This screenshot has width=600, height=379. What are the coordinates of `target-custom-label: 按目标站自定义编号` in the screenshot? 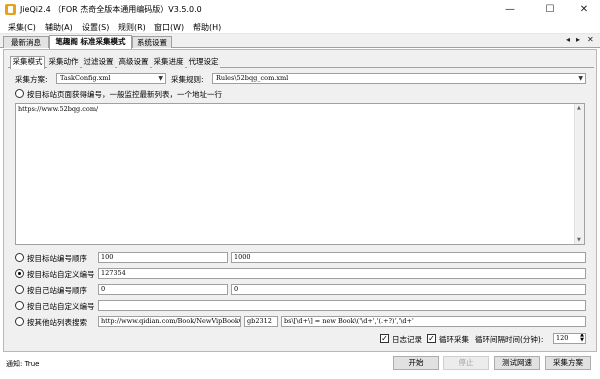 It's located at (61, 274).